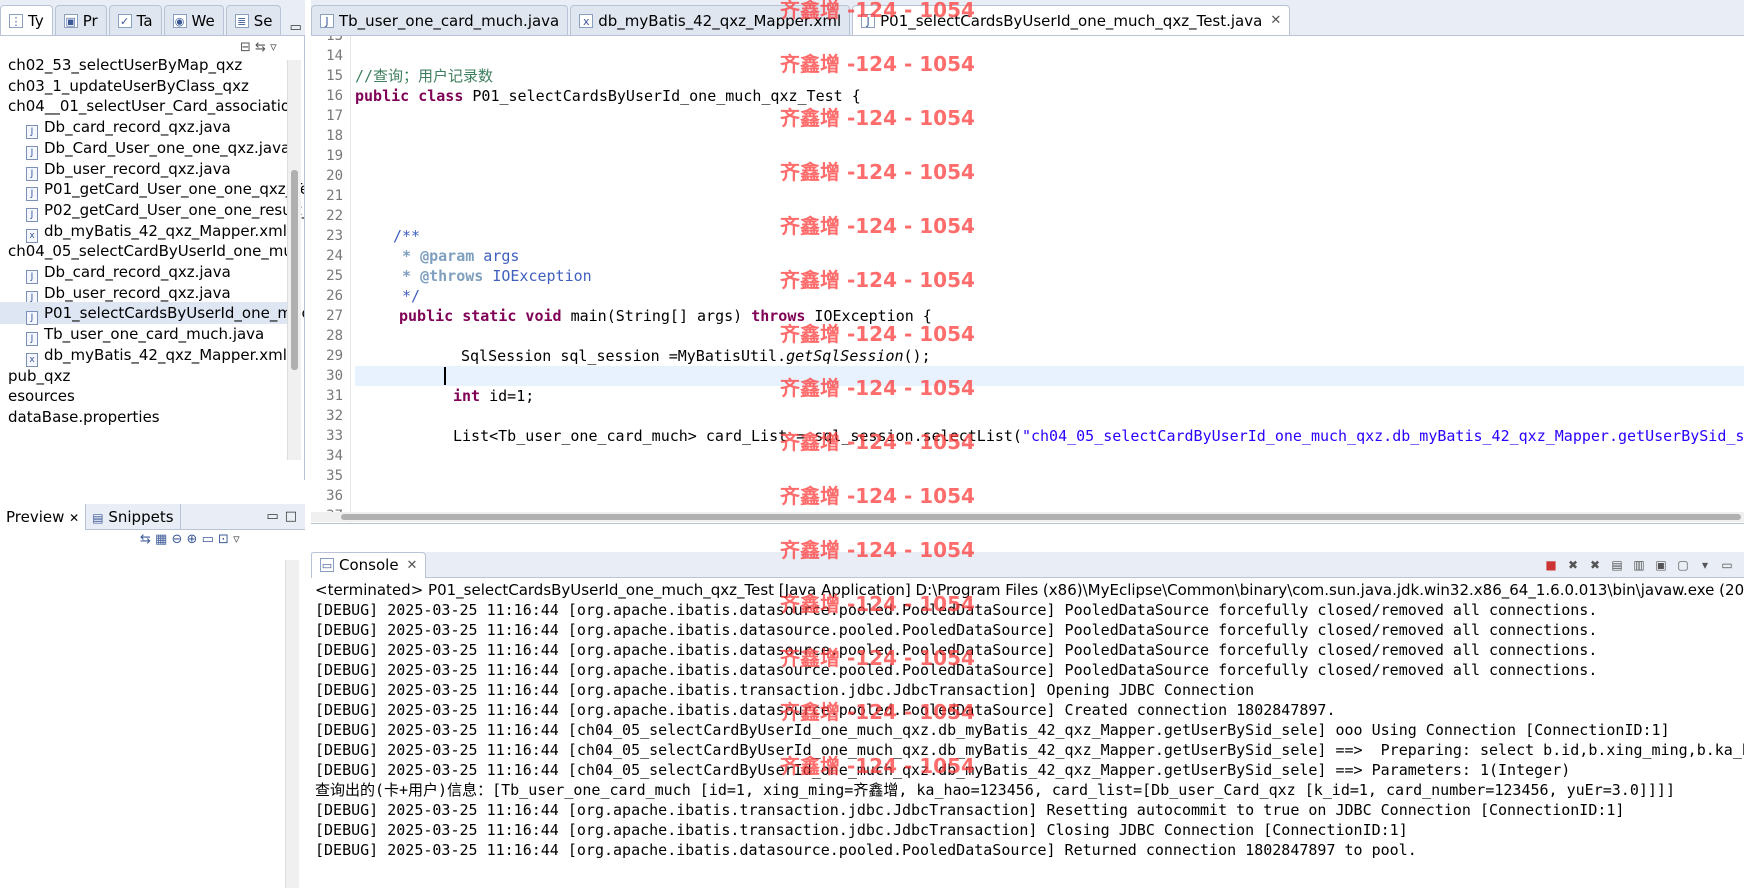 The height and width of the screenshot is (890, 1744). Describe the element at coordinates (294, 270) in the screenshot. I see `tree-scroll-thumb` at that location.